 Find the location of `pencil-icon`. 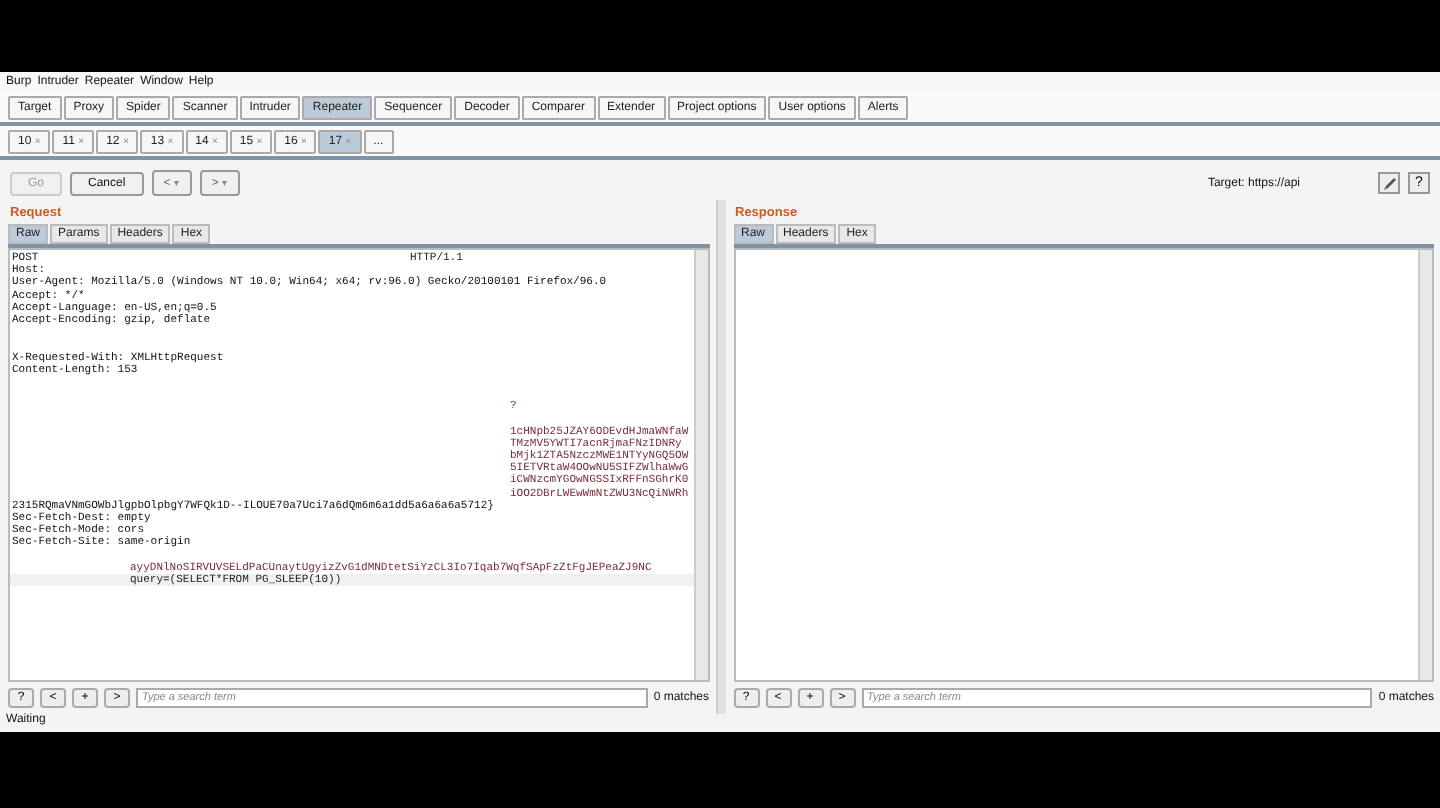

pencil-icon is located at coordinates (1389, 183).